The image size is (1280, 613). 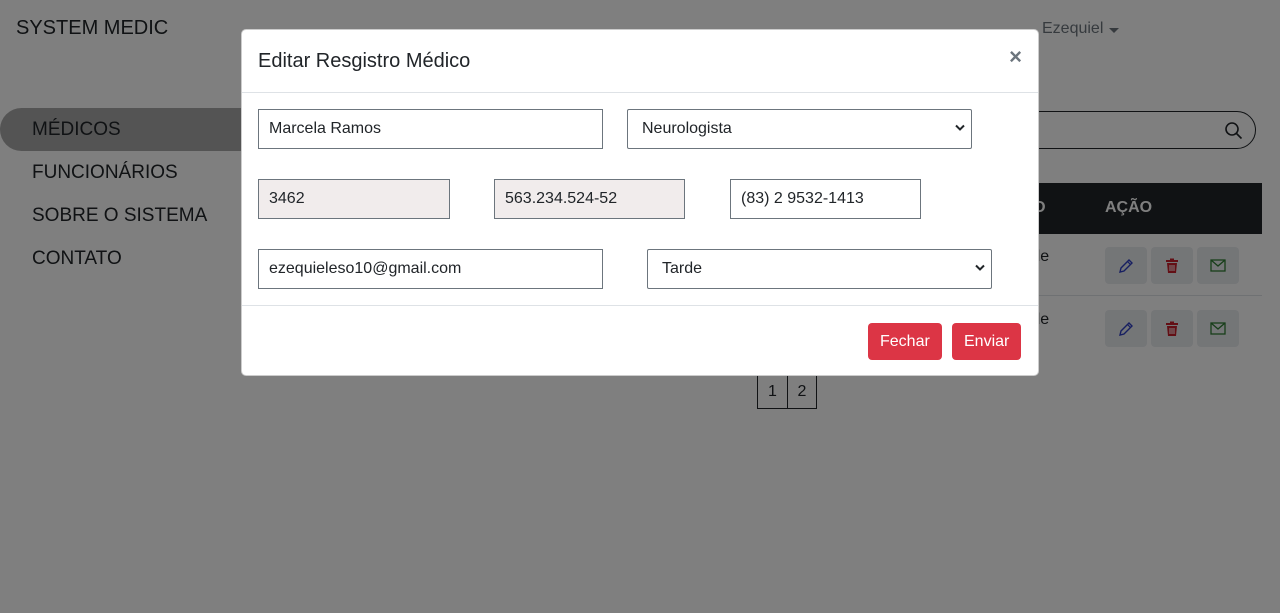 What do you see at coordinates (1015, 57) in the screenshot?
I see `close-icon: ×` at bounding box center [1015, 57].